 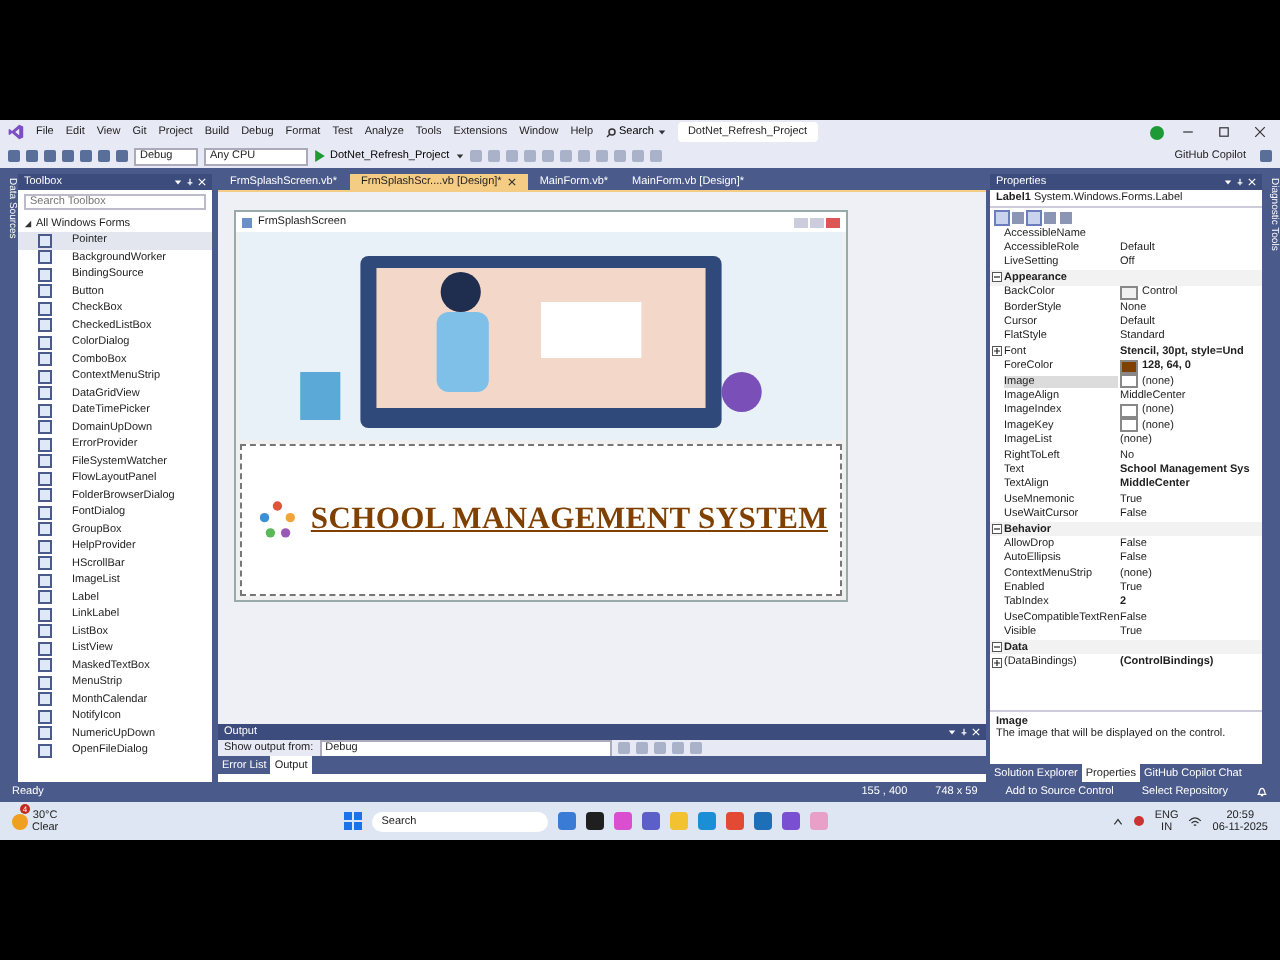 I want to click on start-icon, so click(x=352, y=821).